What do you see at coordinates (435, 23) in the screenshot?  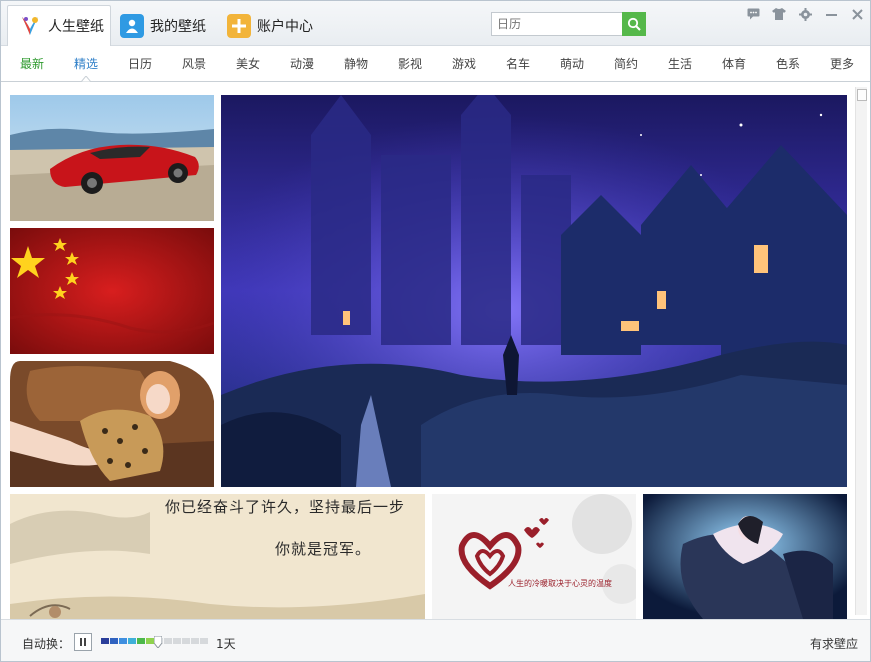 I see `title-bar: 人生壁纸 我的壁纸 账户中心` at bounding box center [435, 23].